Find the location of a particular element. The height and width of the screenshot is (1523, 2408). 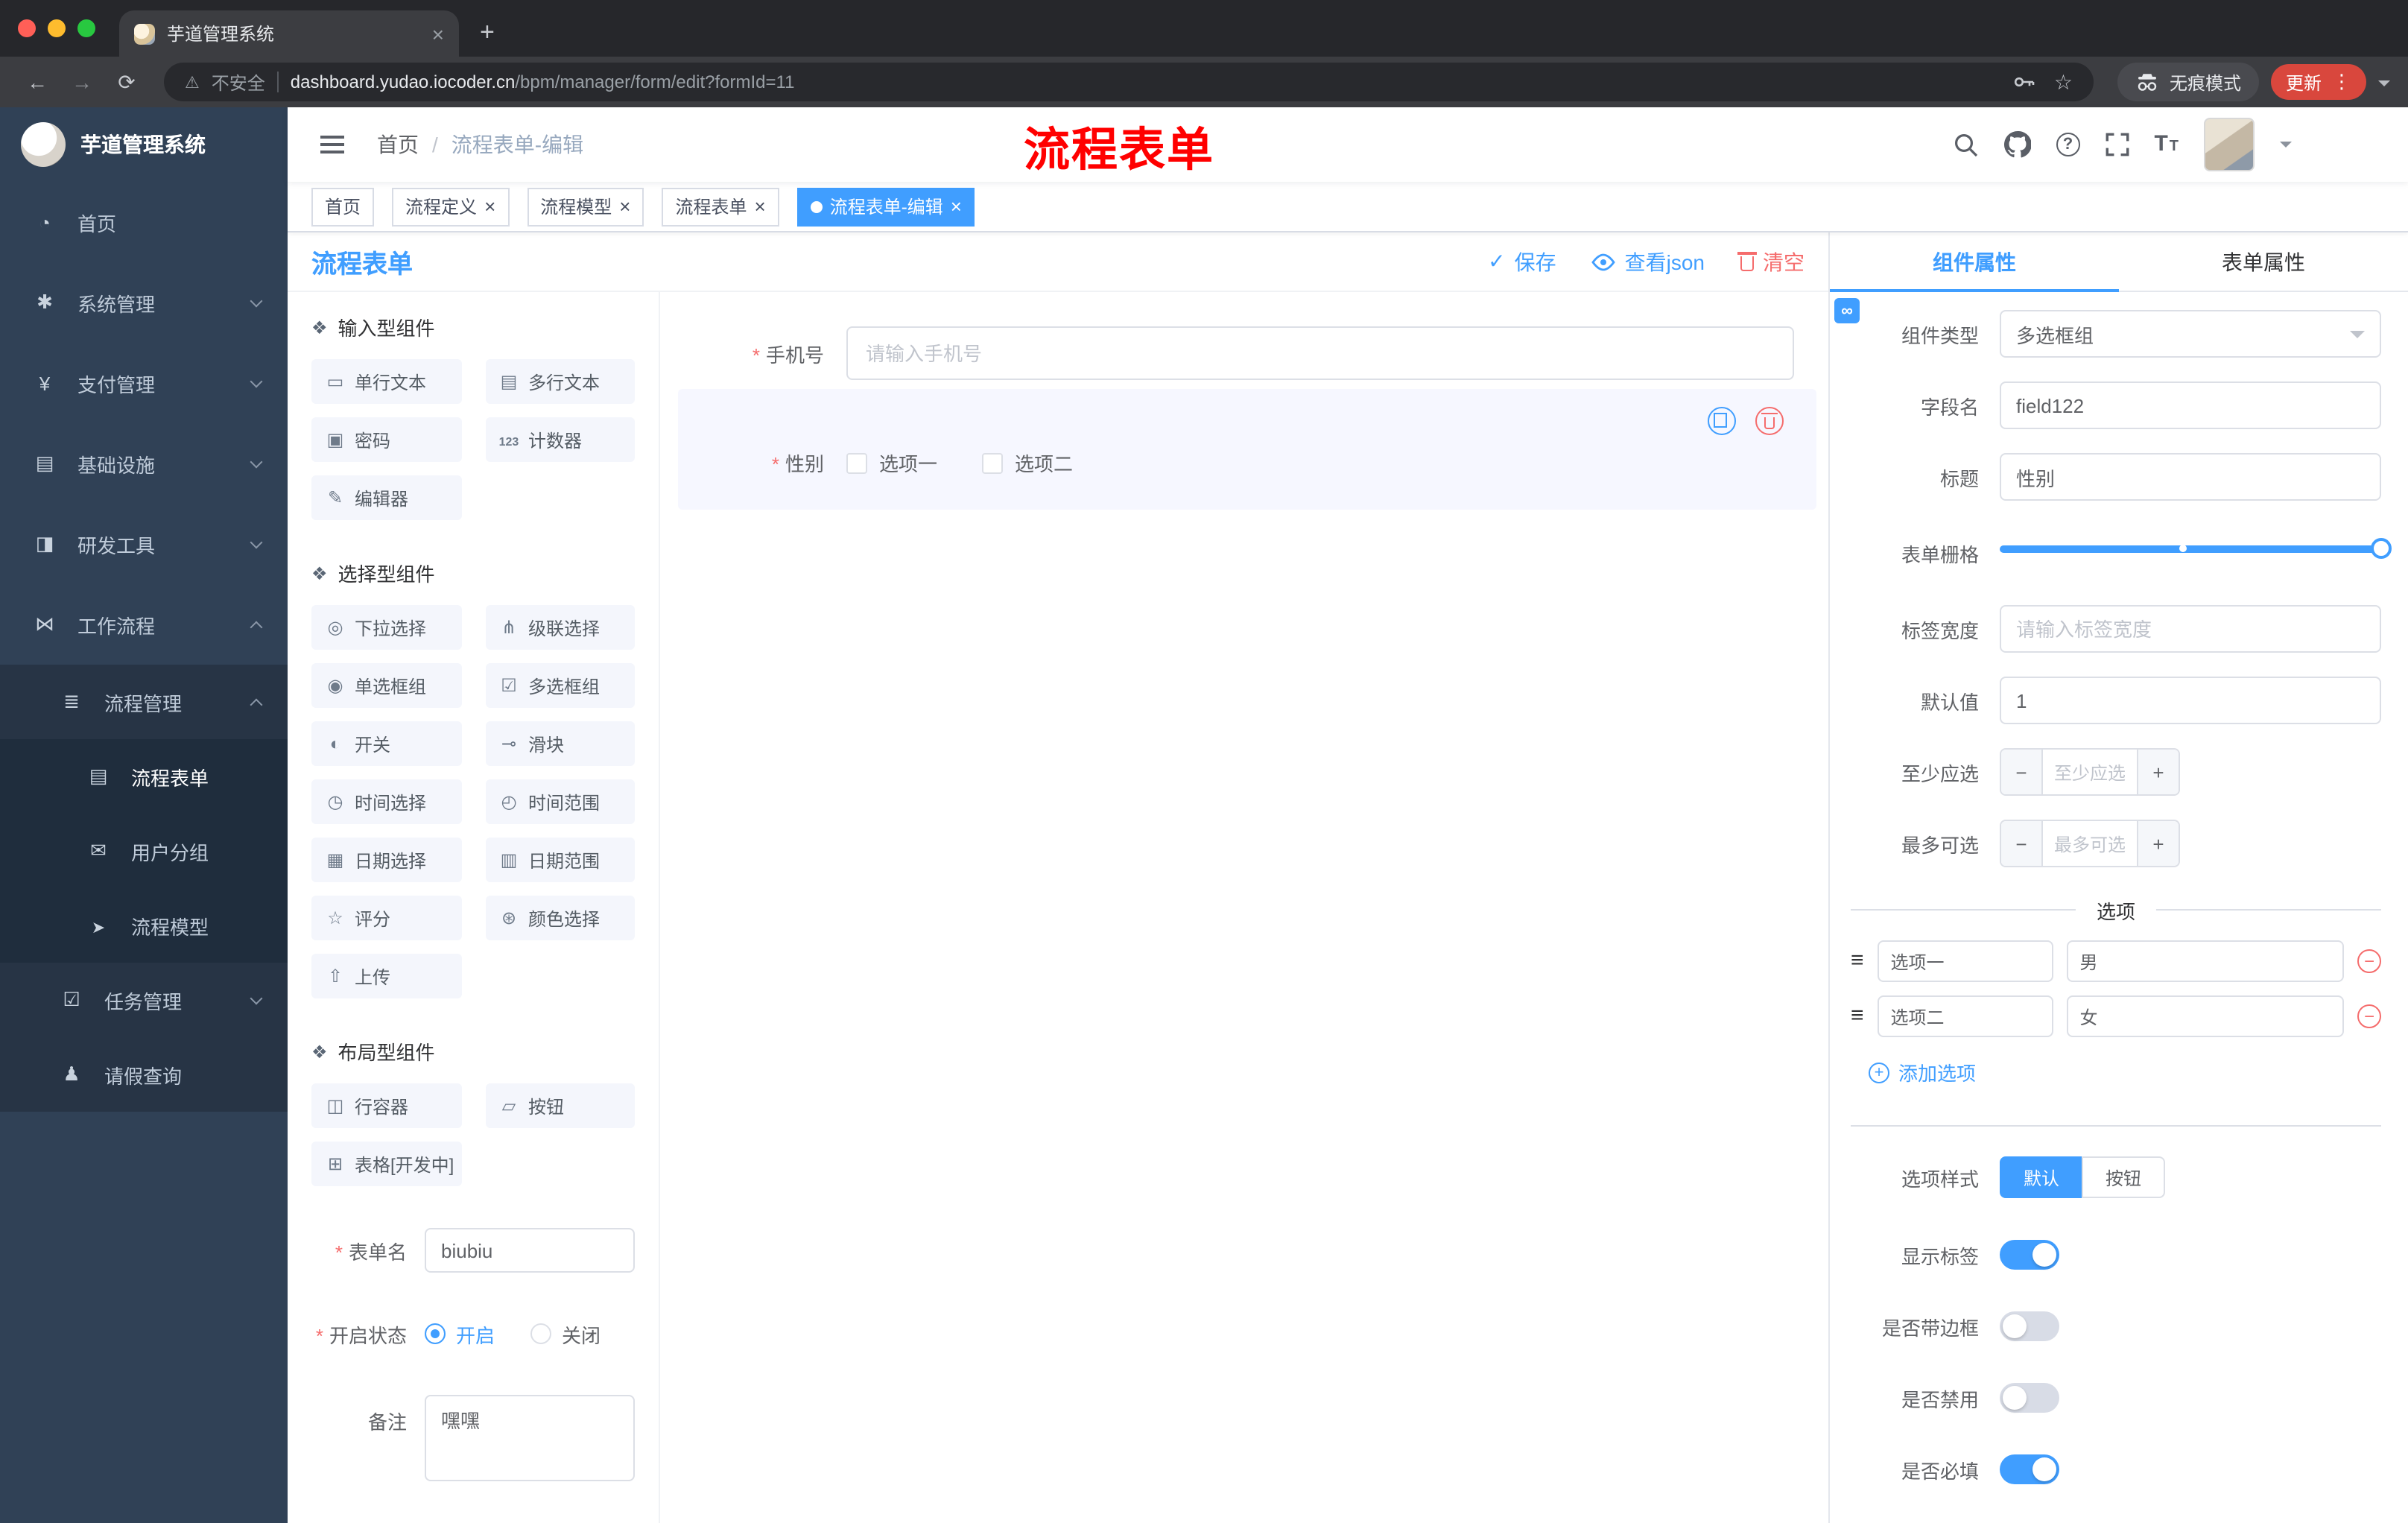

palette-item-checkbox-group: 多选框组 is located at coordinates (560, 685).